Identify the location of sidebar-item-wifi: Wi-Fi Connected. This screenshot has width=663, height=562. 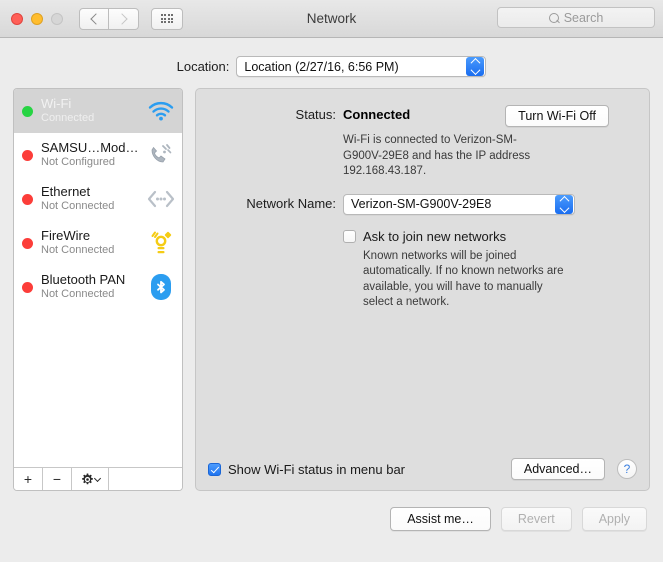
(98, 111).